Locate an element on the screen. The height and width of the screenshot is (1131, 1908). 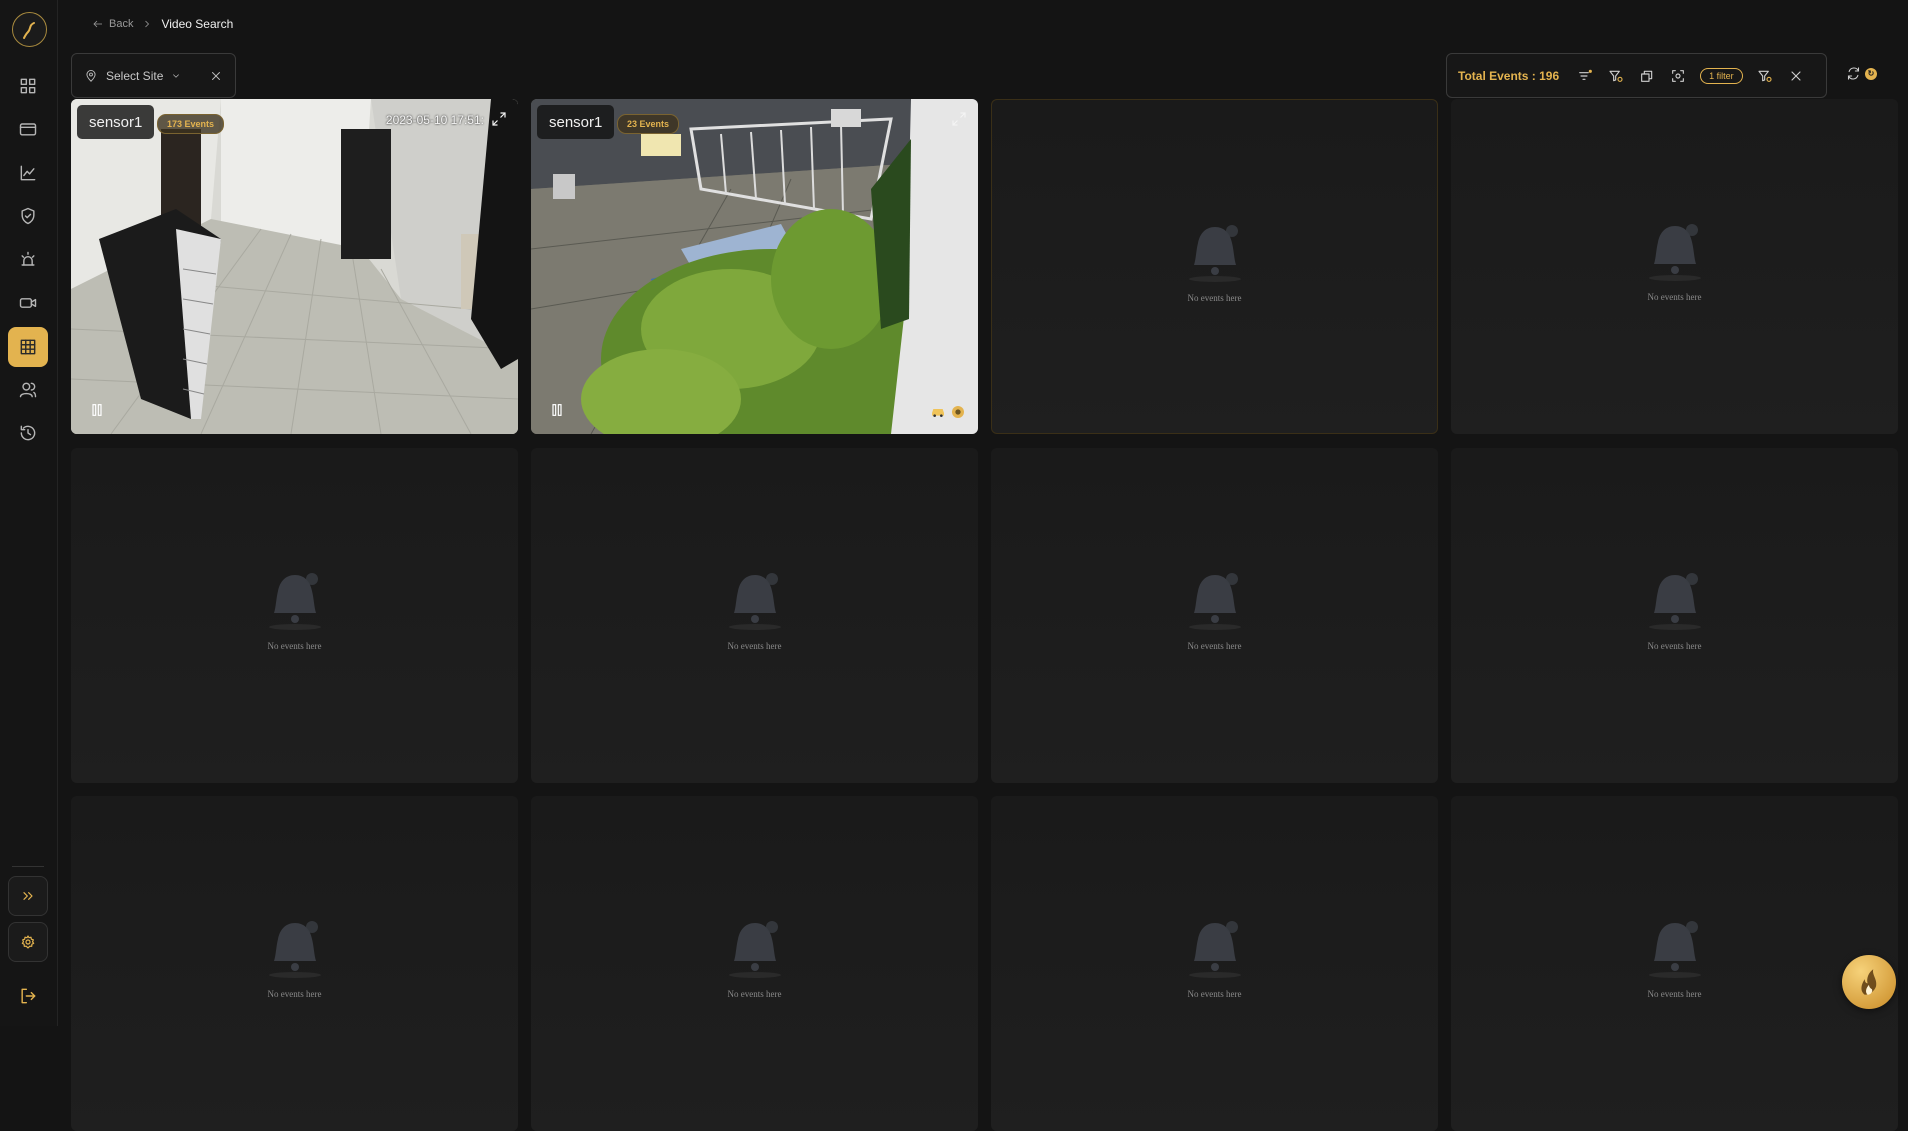
object-focus-button is located at coordinates (1678, 76).